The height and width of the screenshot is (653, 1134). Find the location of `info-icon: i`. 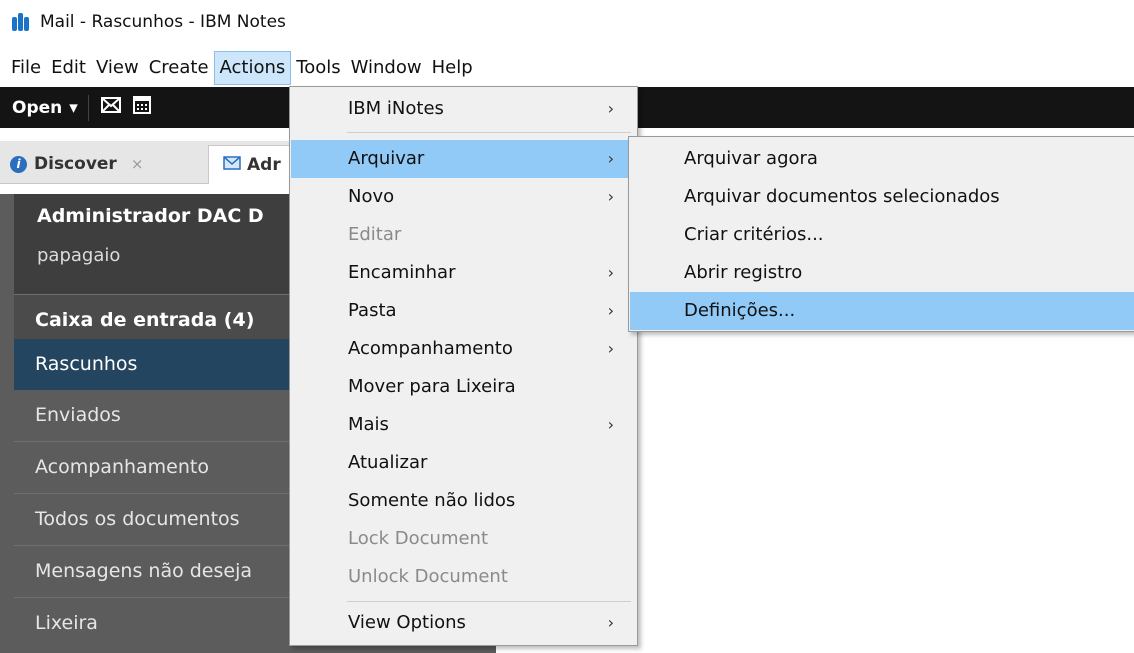

info-icon: i is located at coordinates (18, 164).